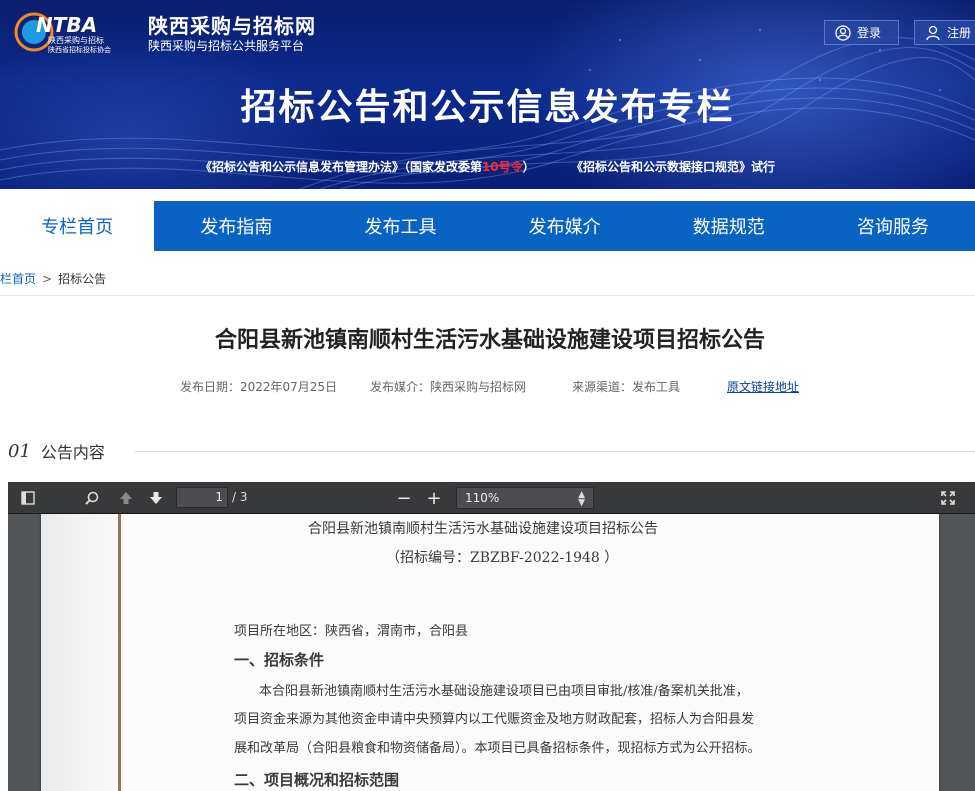 This screenshot has height=791, width=975. What do you see at coordinates (944, 32) in the screenshot?
I see `register-button: 注册` at bounding box center [944, 32].